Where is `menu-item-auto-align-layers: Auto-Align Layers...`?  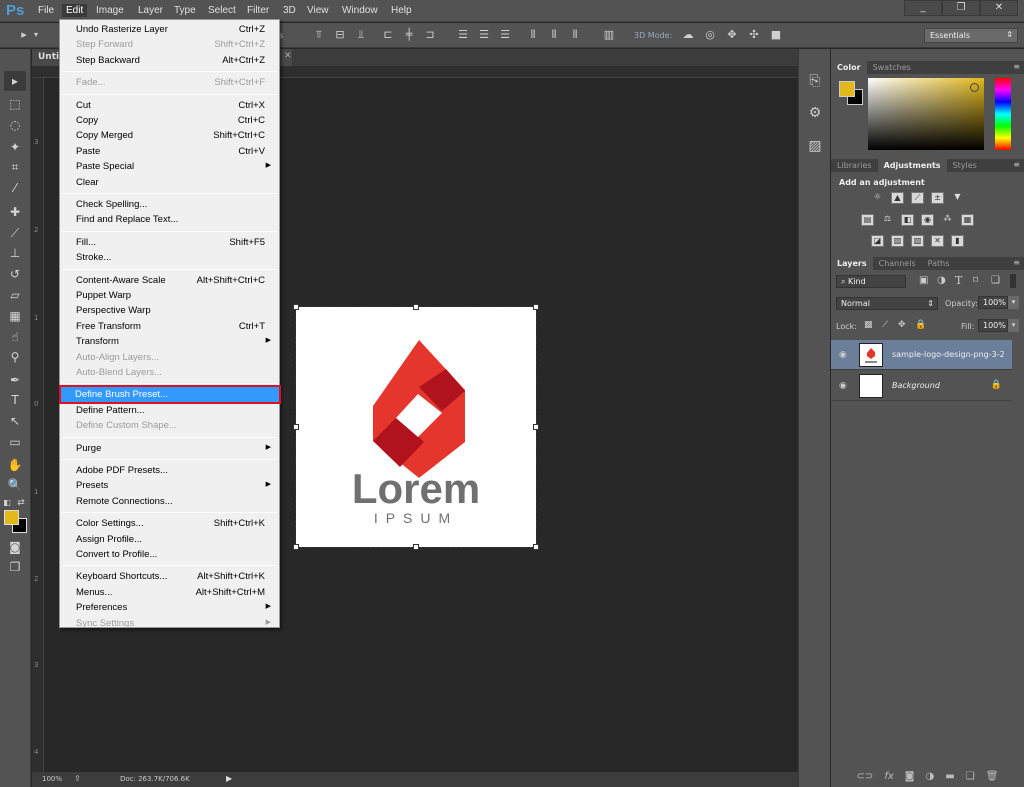 menu-item-auto-align-layers: Auto-Align Layers... is located at coordinates (169, 357).